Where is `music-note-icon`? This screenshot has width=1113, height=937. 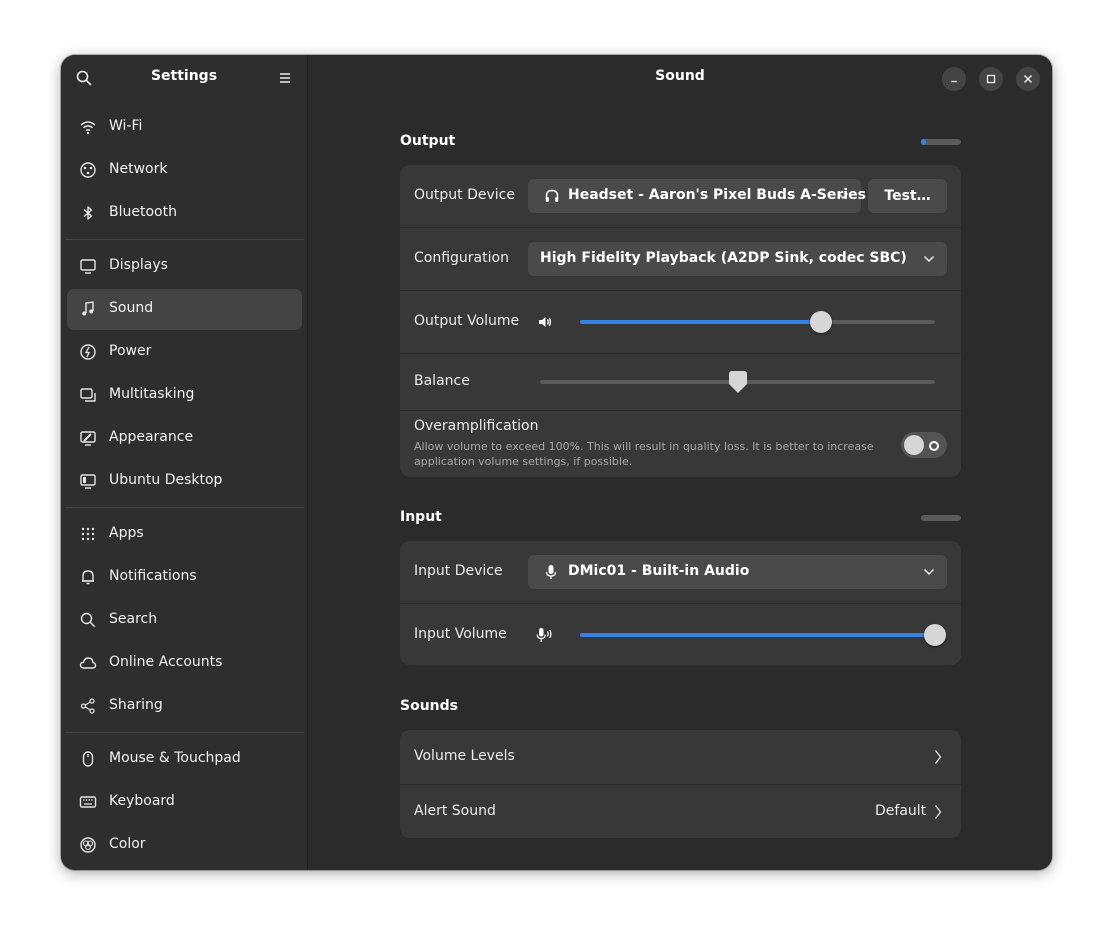
music-note-icon is located at coordinates (88, 308).